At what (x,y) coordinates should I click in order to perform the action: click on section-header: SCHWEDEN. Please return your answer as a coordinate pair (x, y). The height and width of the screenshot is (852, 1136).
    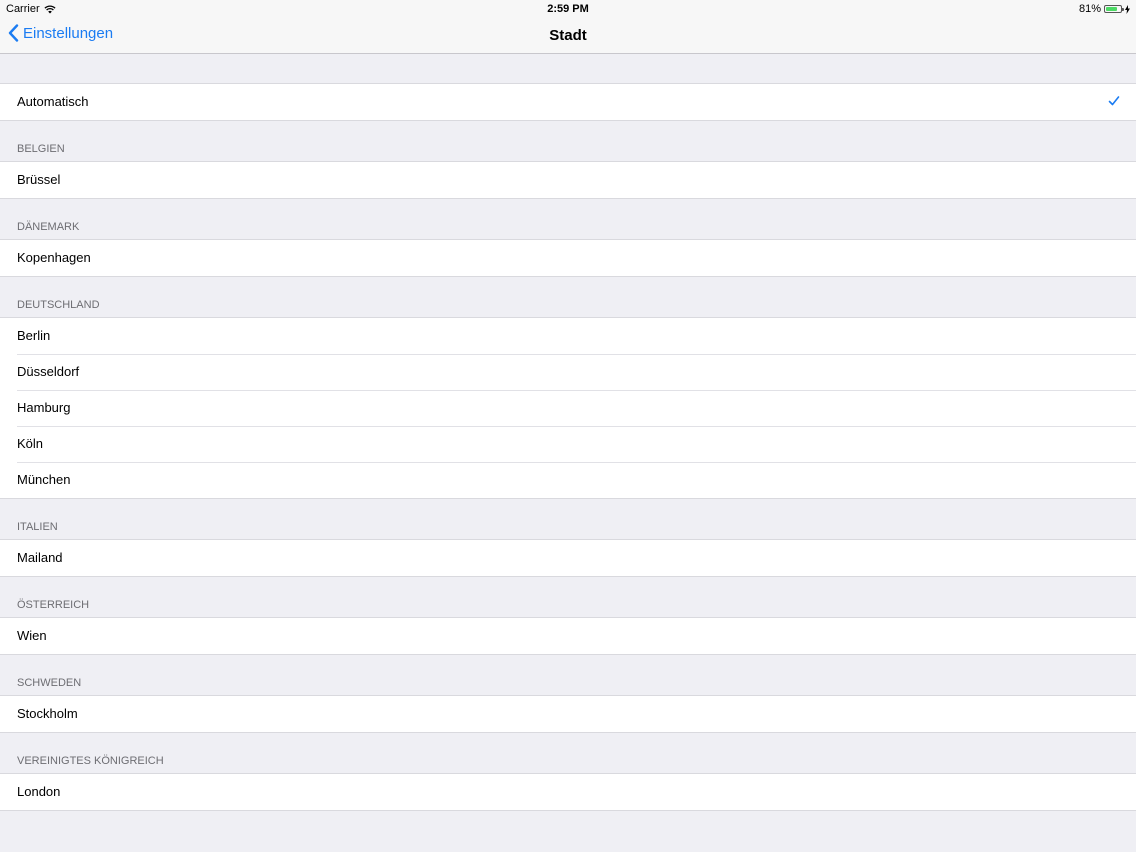
    Looking at the image, I should click on (568, 675).